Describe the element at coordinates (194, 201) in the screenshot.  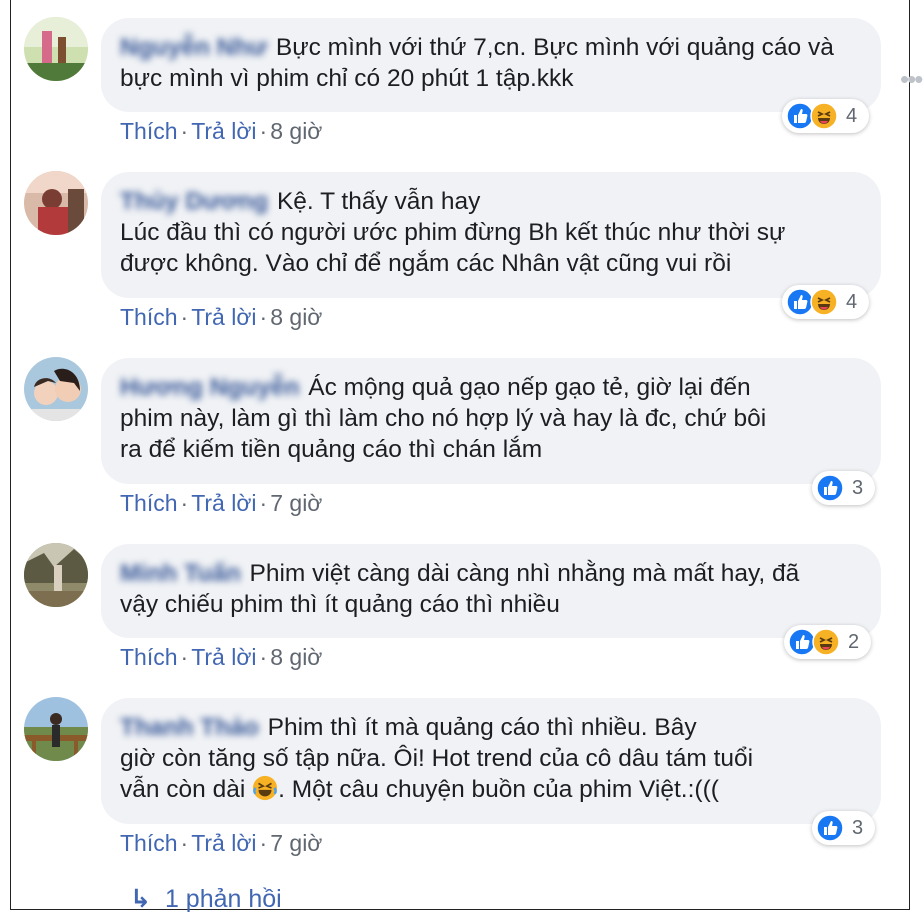
I see `comment-author: Thủy Dương` at that location.